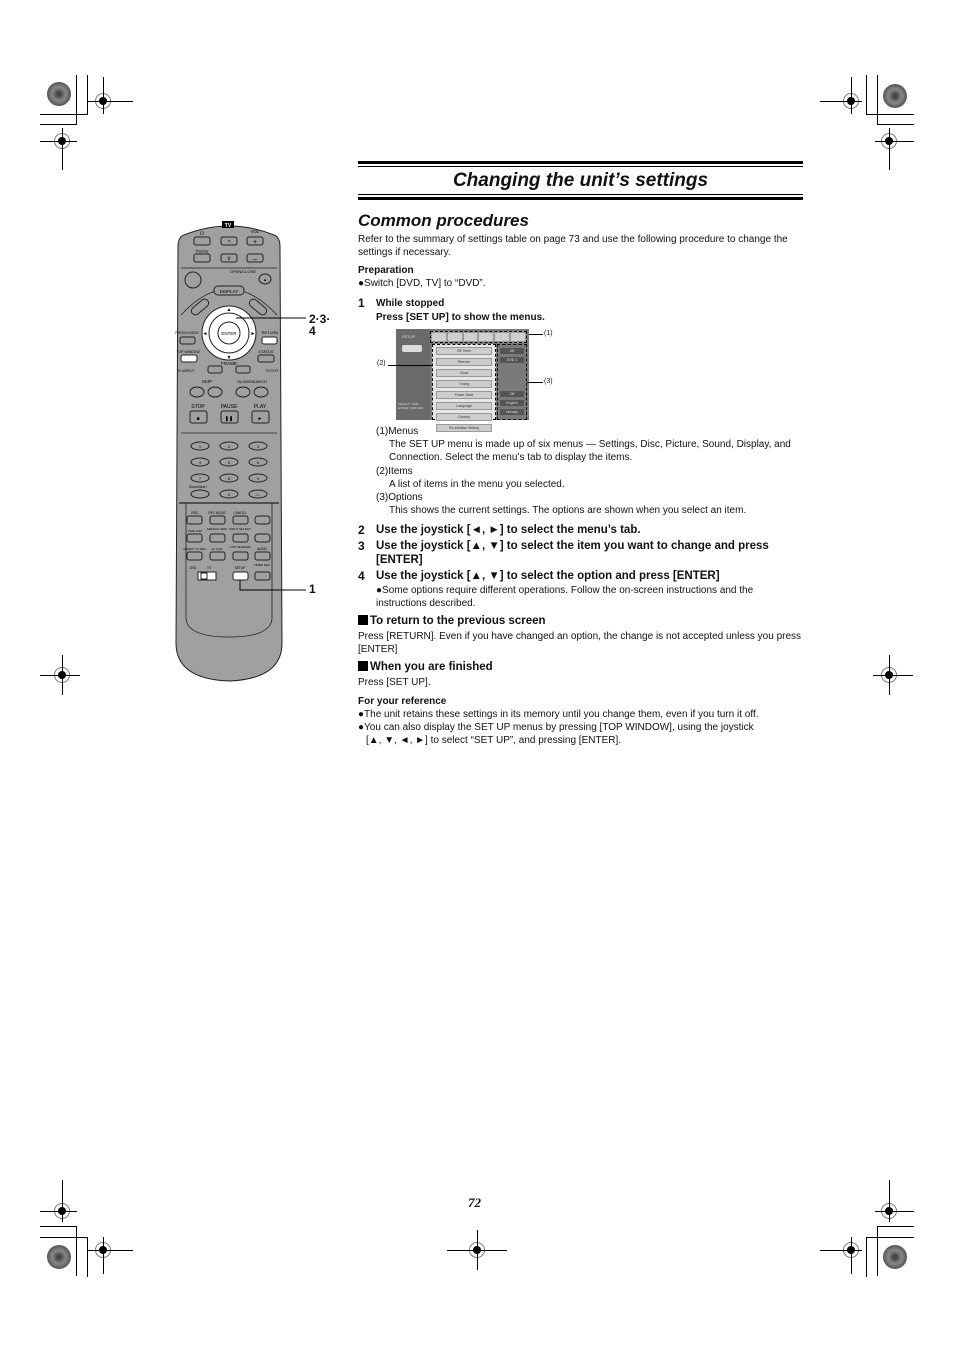  Describe the element at coordinates (255, 231) in the screenshot. I see `vol-label: VOL` at that location.